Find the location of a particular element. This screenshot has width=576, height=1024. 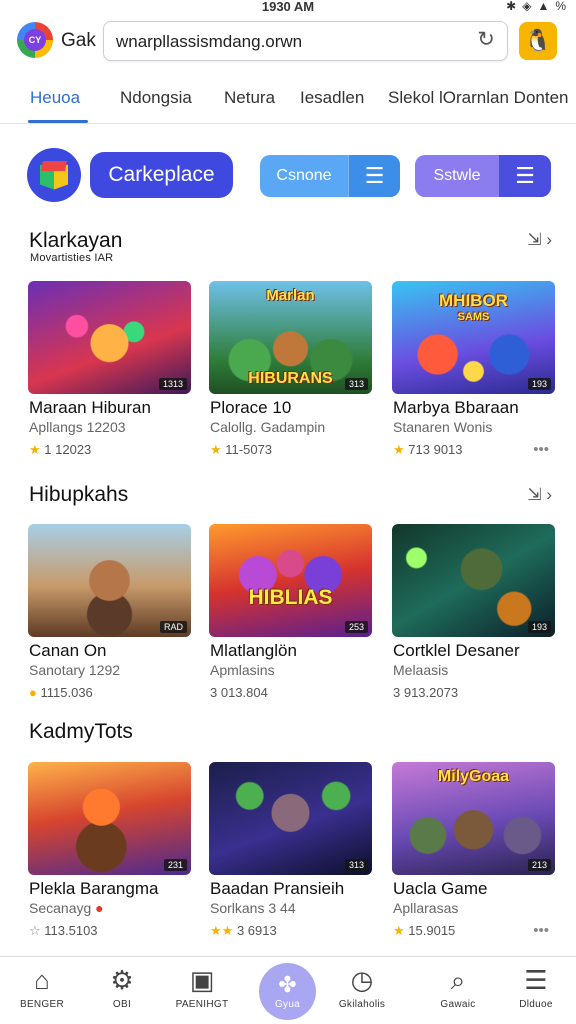

section-title: KadmyTots is located at coordinates (81, 731).